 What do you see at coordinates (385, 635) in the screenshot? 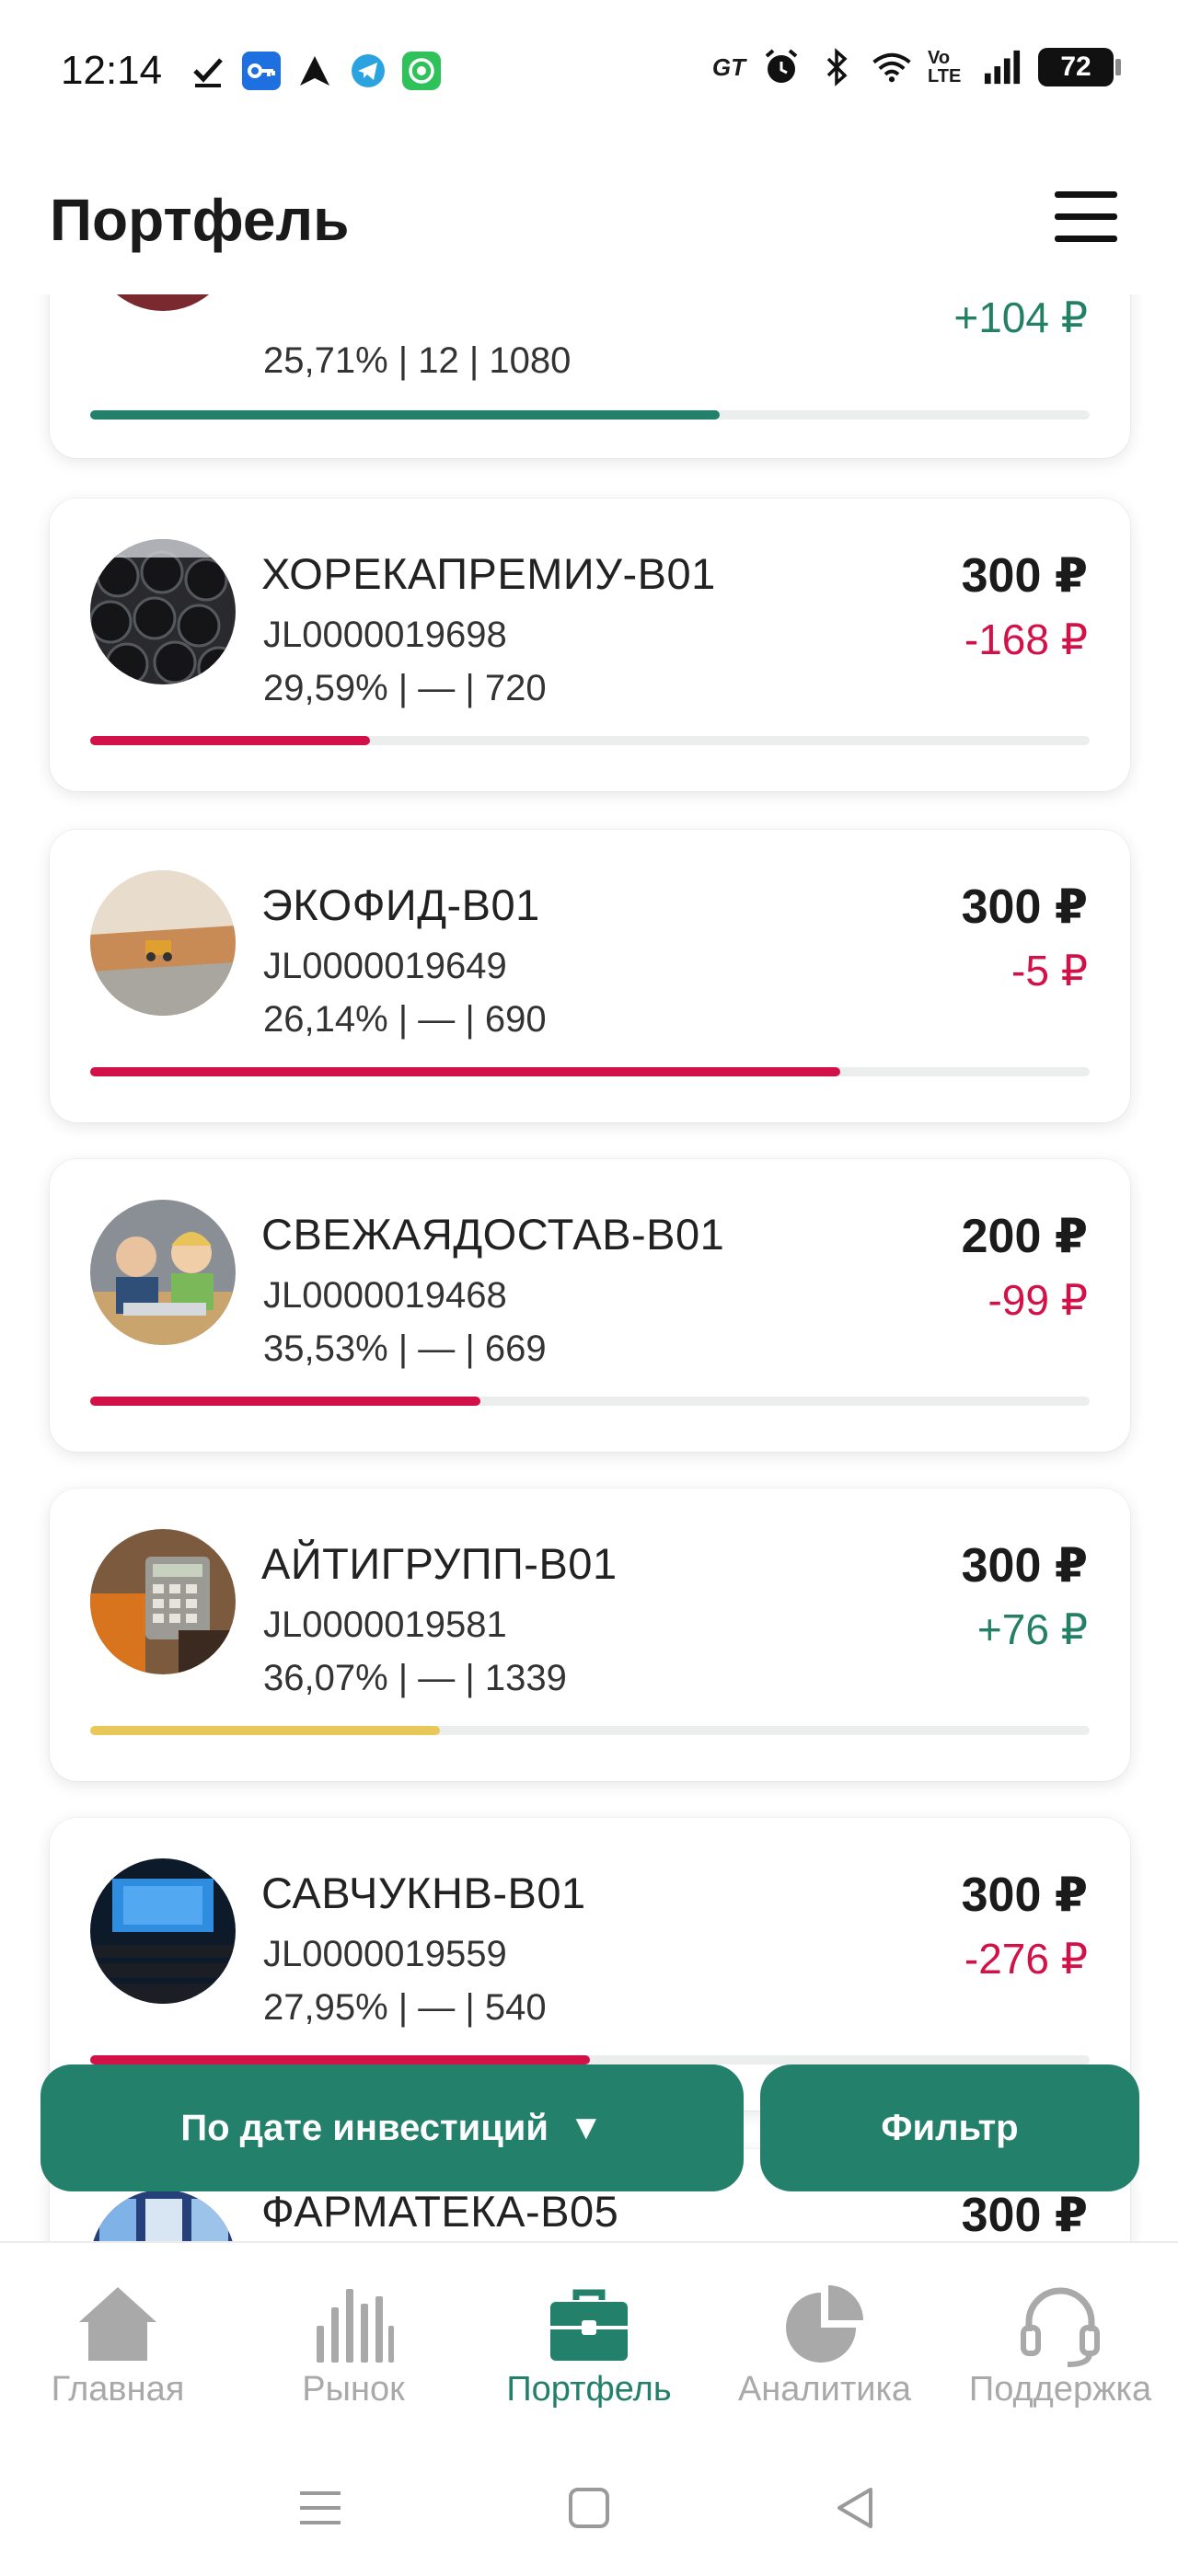
I see `card-id: JL0000019698` at bounding box center [385, 635].